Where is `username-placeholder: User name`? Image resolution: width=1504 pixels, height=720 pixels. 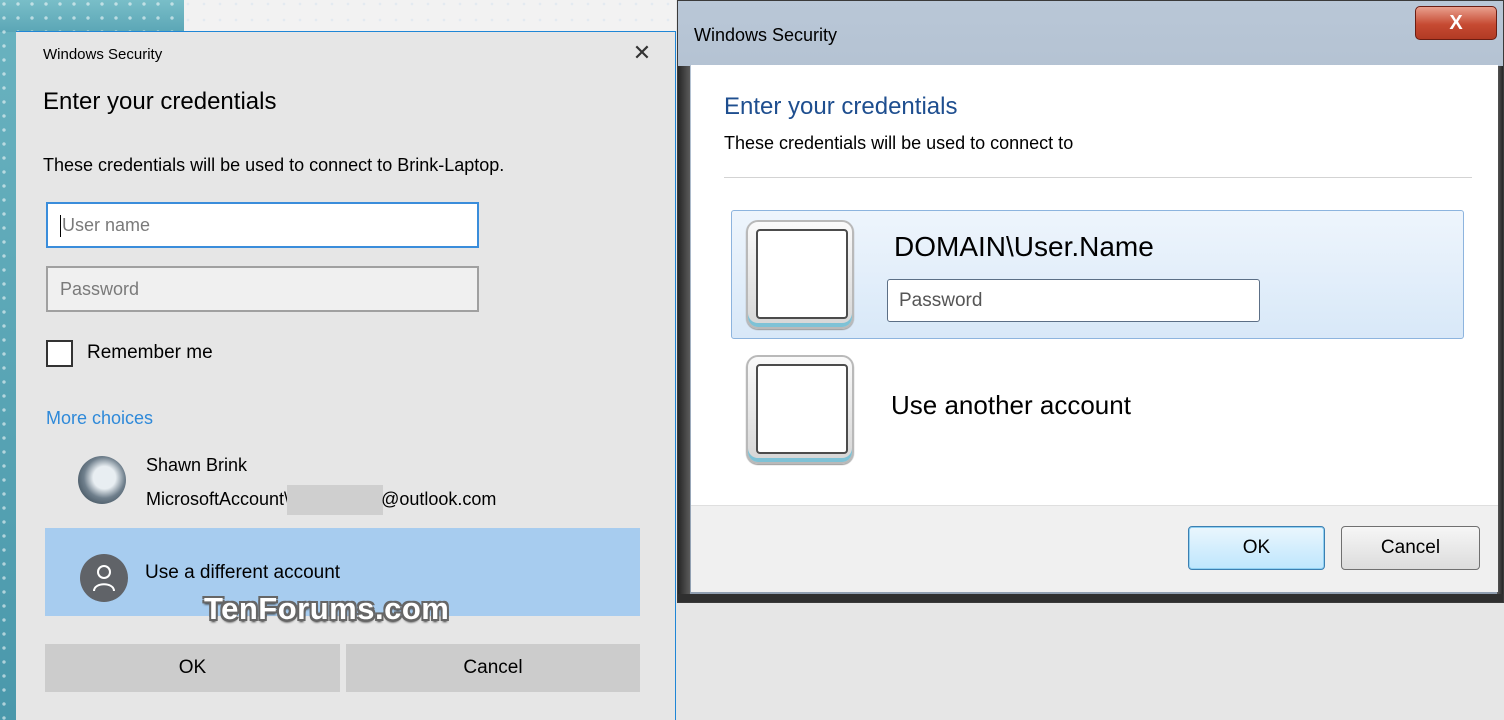 username-placeholder: User name is located at coordinates (106, 225).